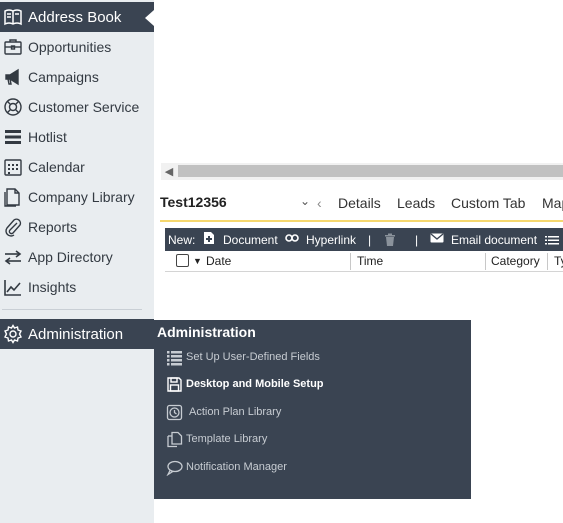 Image resolution: width=563 pixels, height=523 pixels. I want to click on sidebar-item-label: Opportunities, so click(70, 47).